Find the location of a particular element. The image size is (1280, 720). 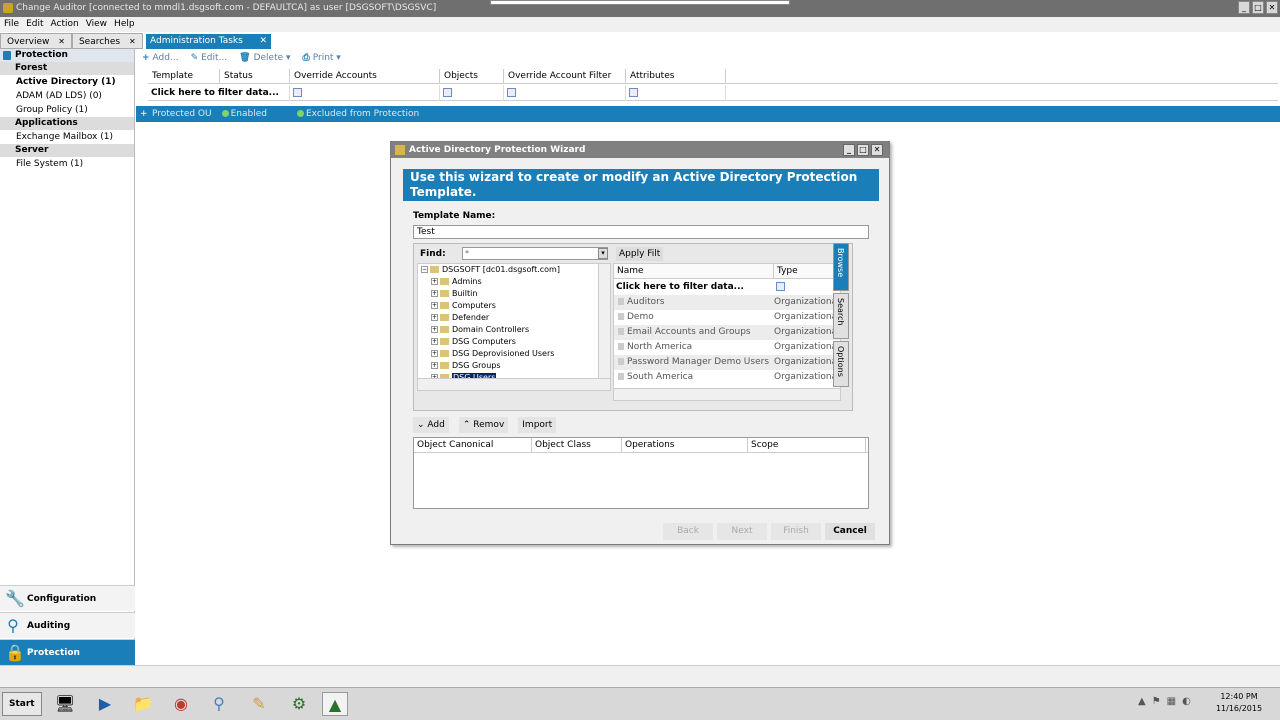

find-input: * is located at coordinates (535, 253).